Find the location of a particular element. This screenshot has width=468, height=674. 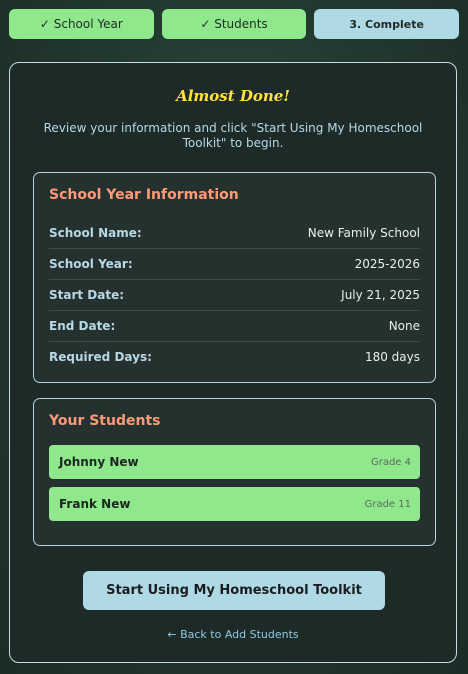

detail-row-start-date: Start Date: July 21, 2025 is located at coordinates (234, 295).